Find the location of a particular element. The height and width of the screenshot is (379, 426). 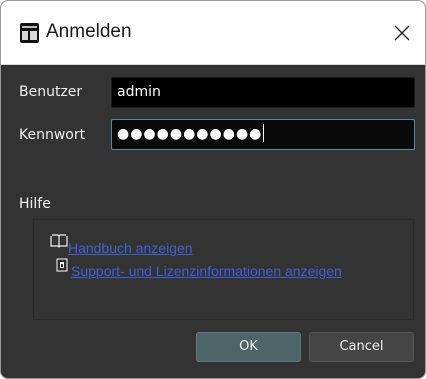

help-heading: Hilfe is located at coordinates (35, 204).